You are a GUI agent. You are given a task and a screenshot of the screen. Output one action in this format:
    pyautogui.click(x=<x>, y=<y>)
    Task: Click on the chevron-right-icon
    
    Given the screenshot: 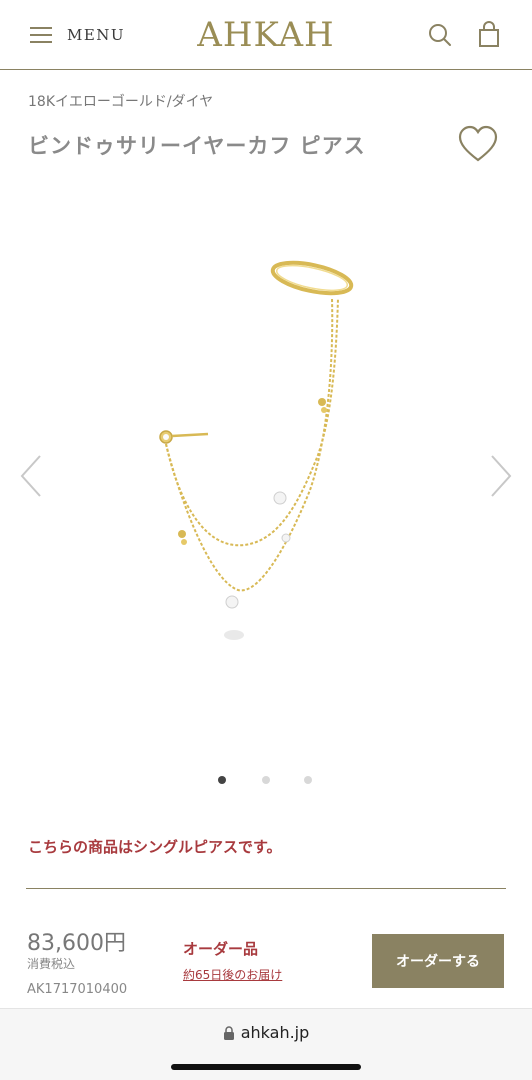 What is the action you would take?
    pyautogui.click(x=501, y=476)
    